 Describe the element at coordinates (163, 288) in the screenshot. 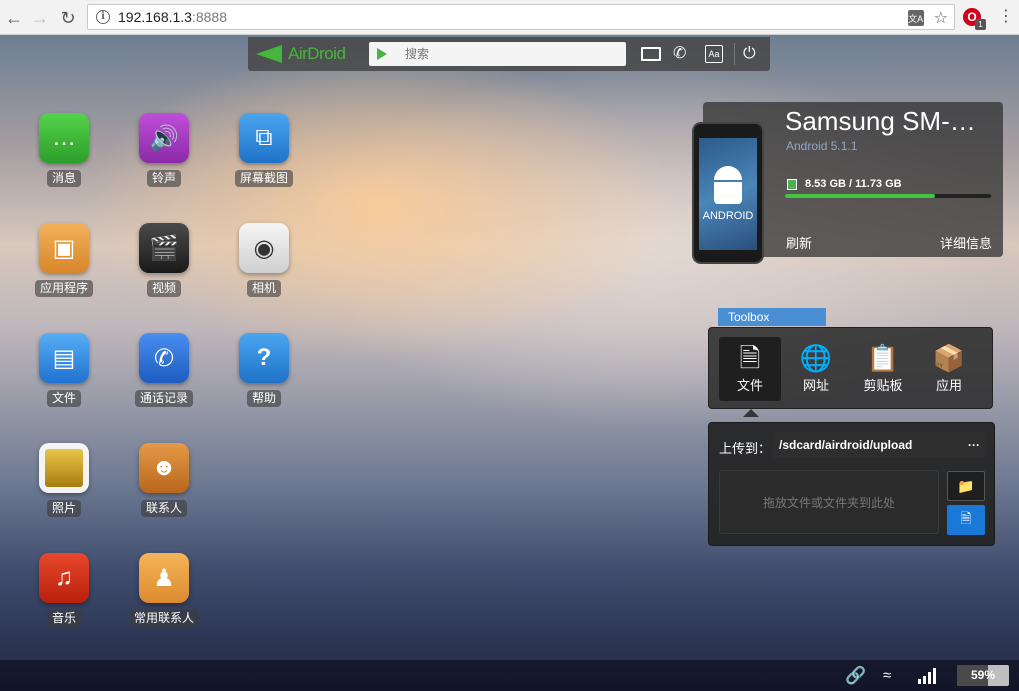

I see `app-label: 视频` at that location.